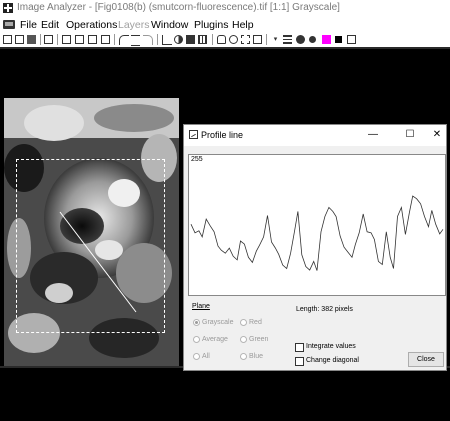 This screenshot has height=421, width=450. What do you see at coordinates (255, 322) in the screenshot?
I see `radio-red-label: Red` at bounding box center [255, 322].